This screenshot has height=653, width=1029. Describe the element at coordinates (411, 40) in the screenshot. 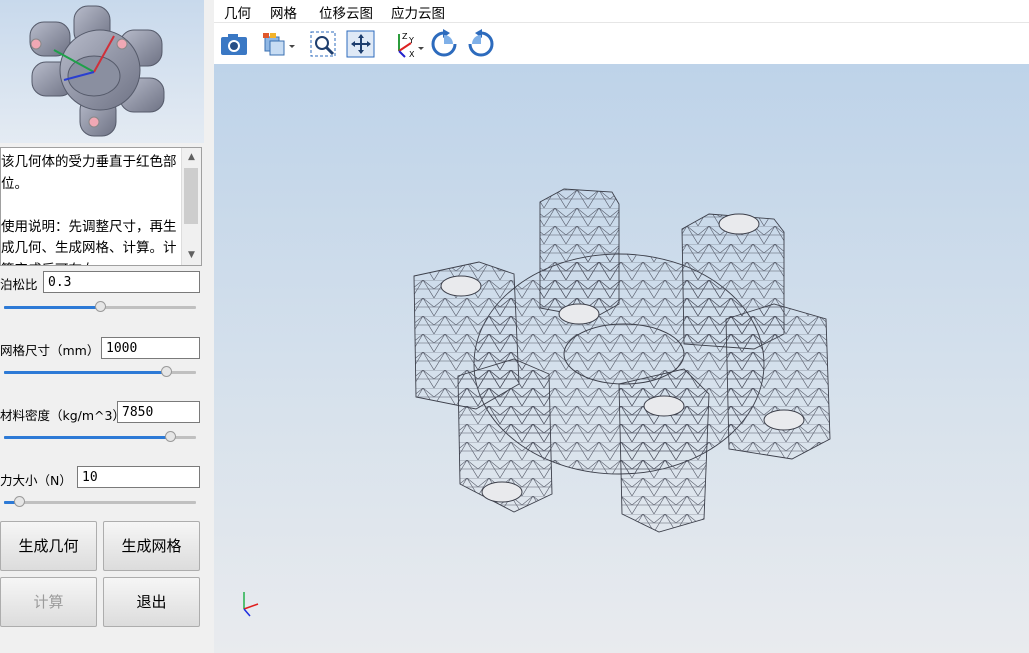

I see `svg-text: Y` at that location.